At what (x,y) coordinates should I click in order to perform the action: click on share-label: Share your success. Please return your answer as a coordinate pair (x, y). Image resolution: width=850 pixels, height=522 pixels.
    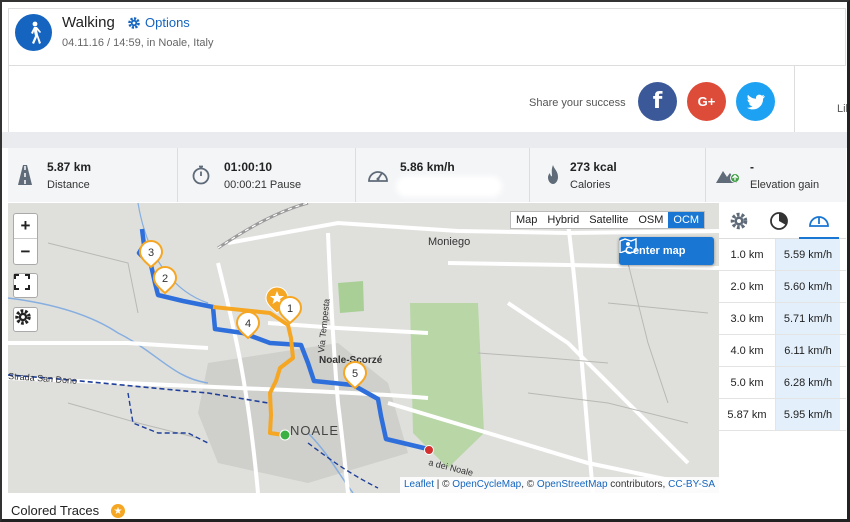
    Looking at the image, I should click on (577, 103).